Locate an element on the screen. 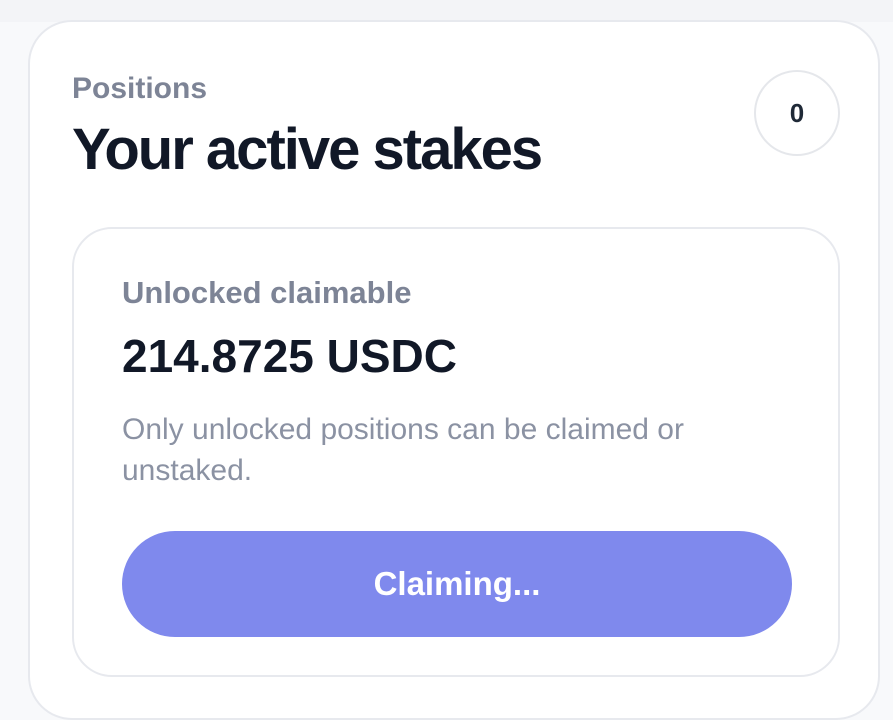 Image resolution: width=893 pixels, height=720 pixels. claimable-label: Unlocked claimable is located at coordinates (267, 292).